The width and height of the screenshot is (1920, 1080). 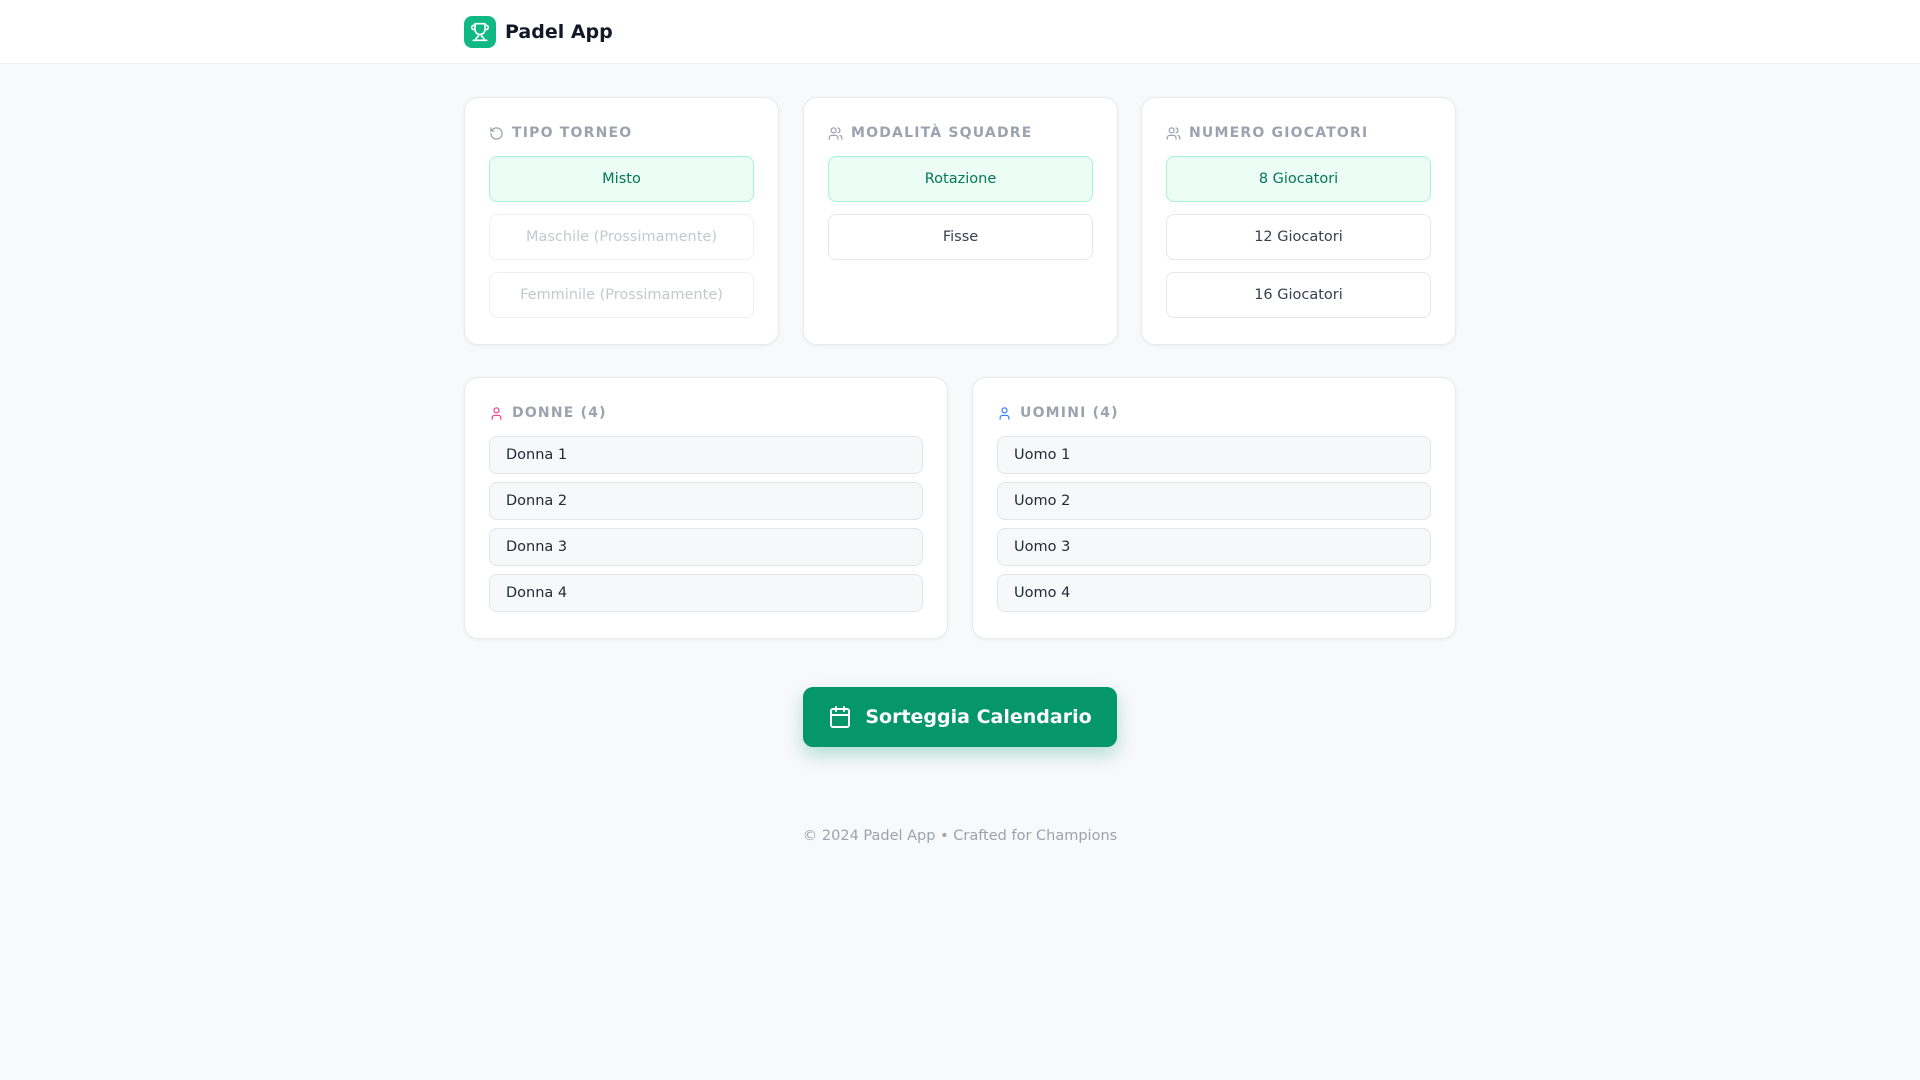 What do you see at coordinates (1298, 237) in the screenshot?
I see `option-12-players: 12 Giocatori` at bounding box center [1298, 237].